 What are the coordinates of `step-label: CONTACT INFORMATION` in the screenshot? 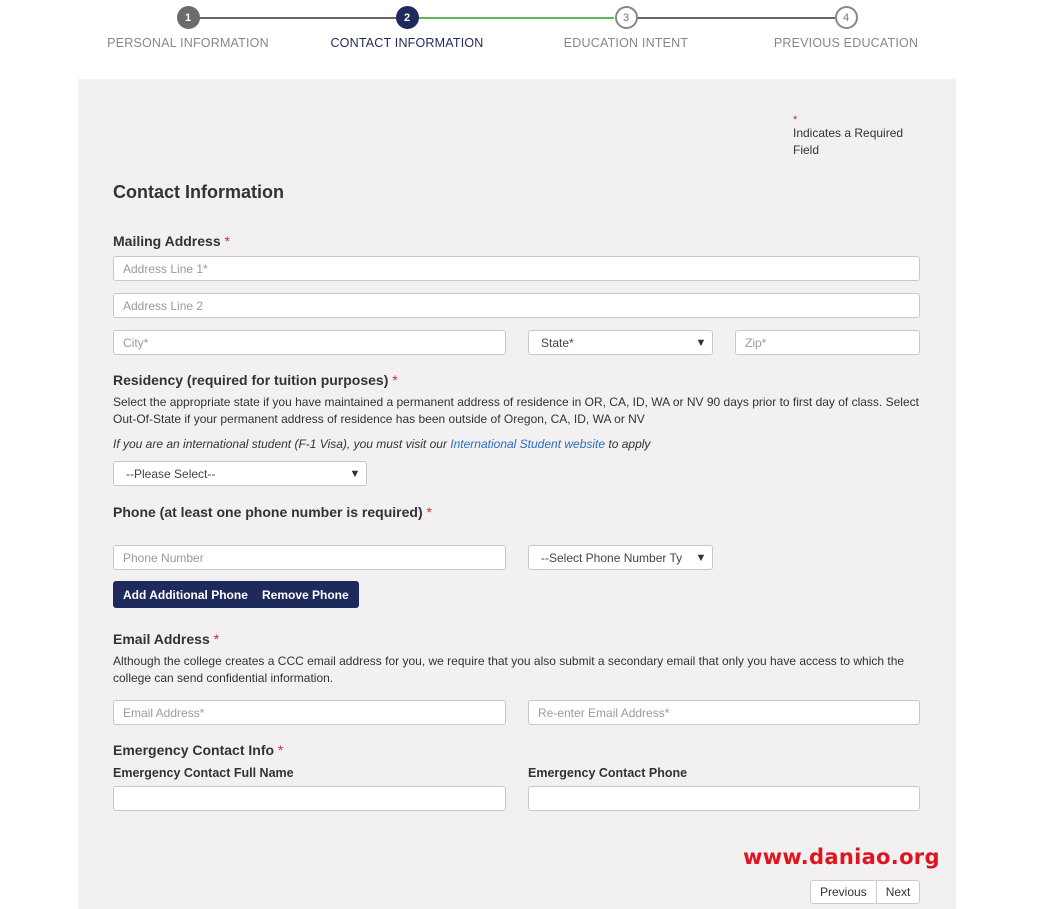 It's located at (407, 43).